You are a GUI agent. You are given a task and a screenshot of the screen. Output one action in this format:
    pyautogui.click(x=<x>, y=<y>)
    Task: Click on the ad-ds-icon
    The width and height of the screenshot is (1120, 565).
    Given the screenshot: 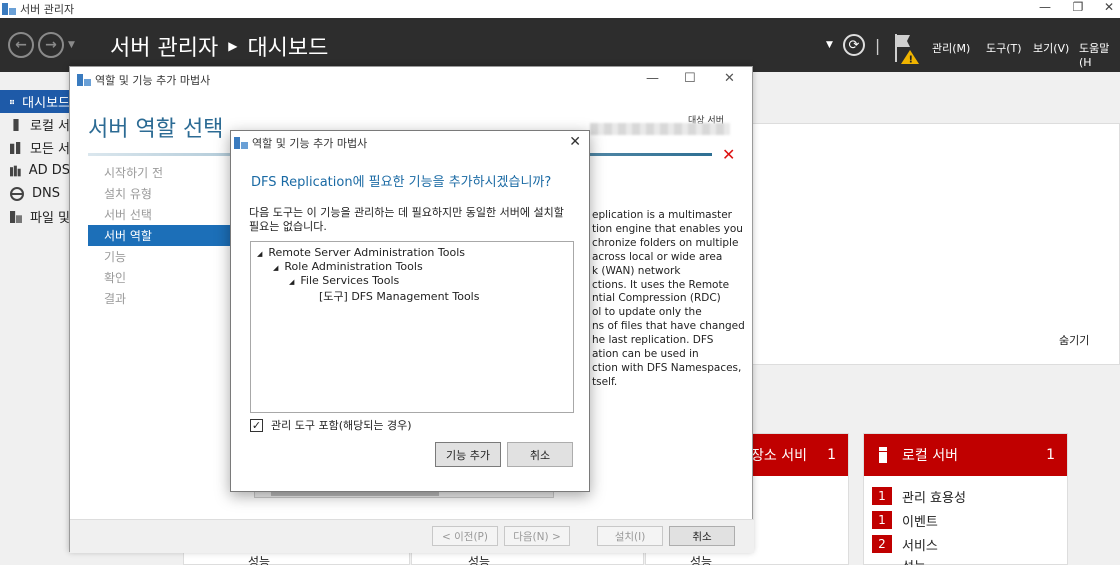 What is the action you would take?
    pyautogui.click(x=15, y=170)
    